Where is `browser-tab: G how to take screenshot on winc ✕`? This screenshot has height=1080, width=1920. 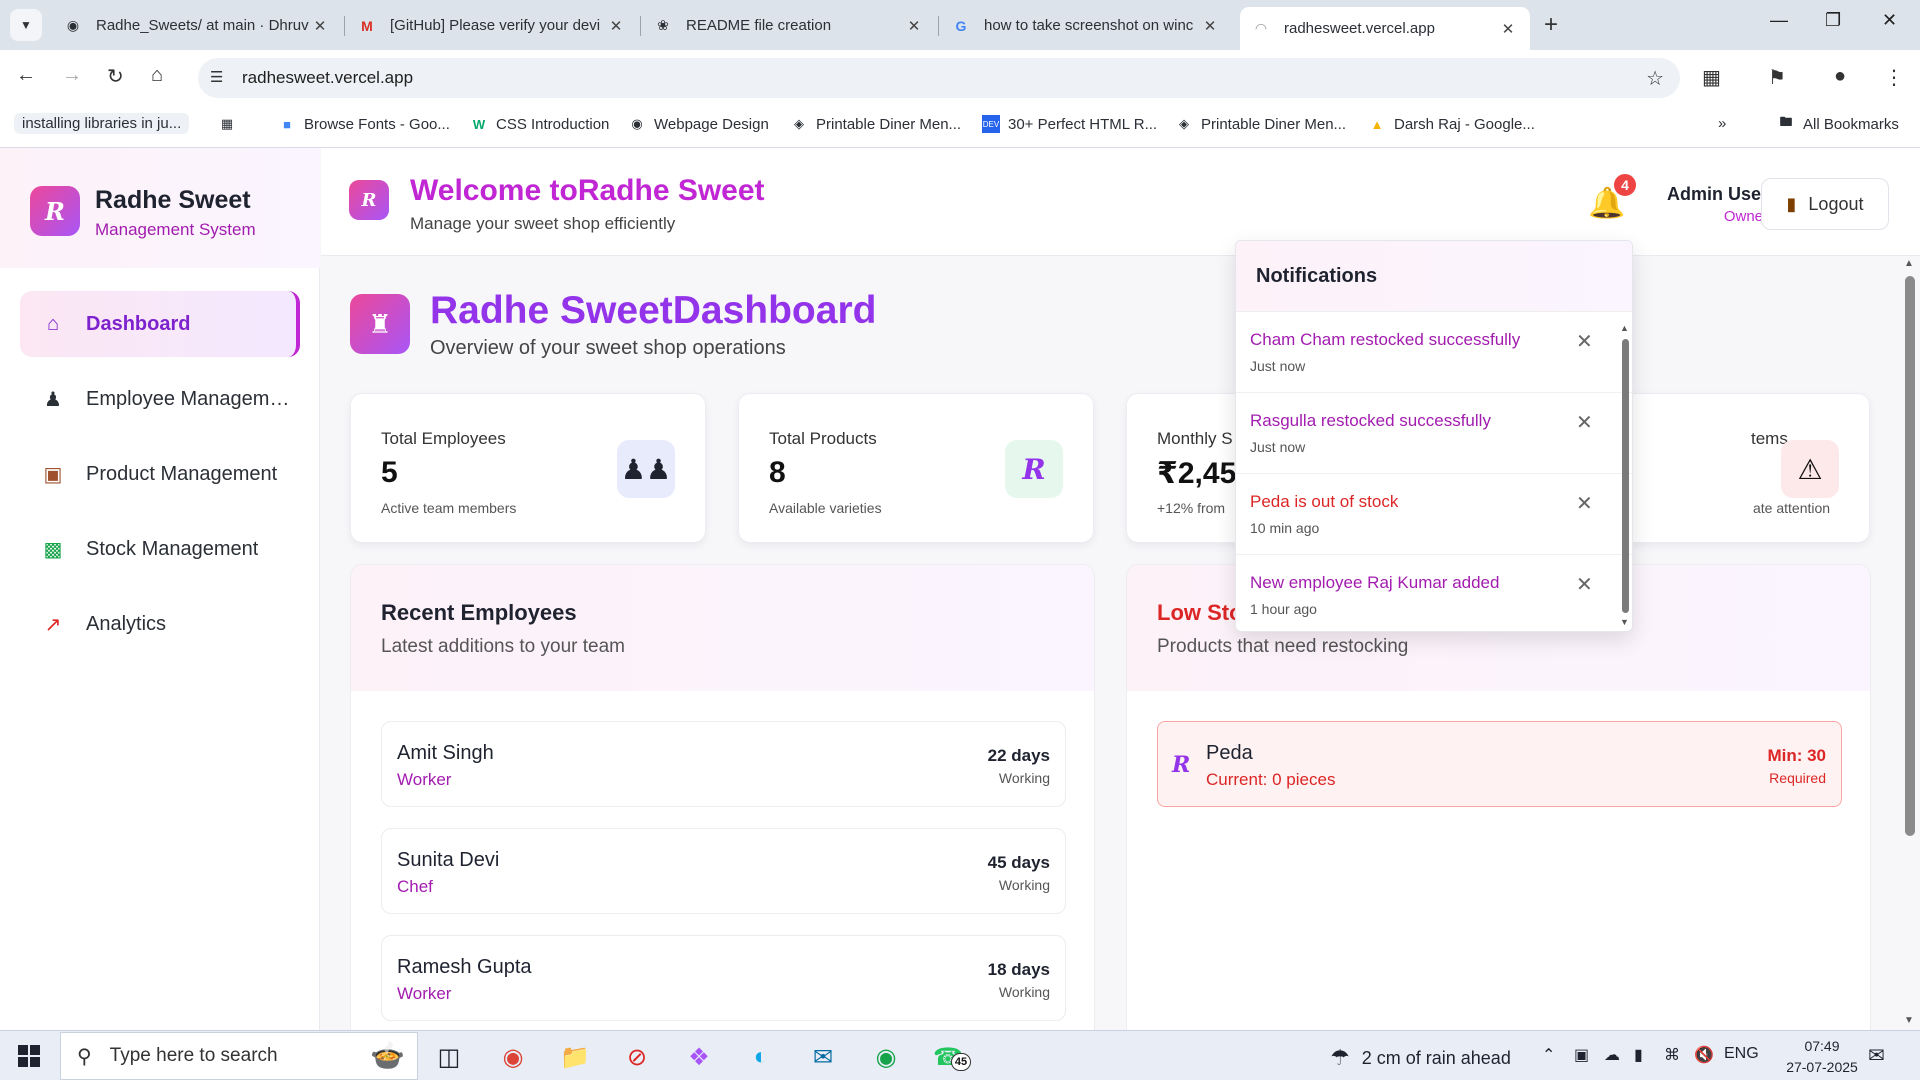
browser-tab: G how to take screenshot on winc ✕ is located at coordinates (1086, 25).